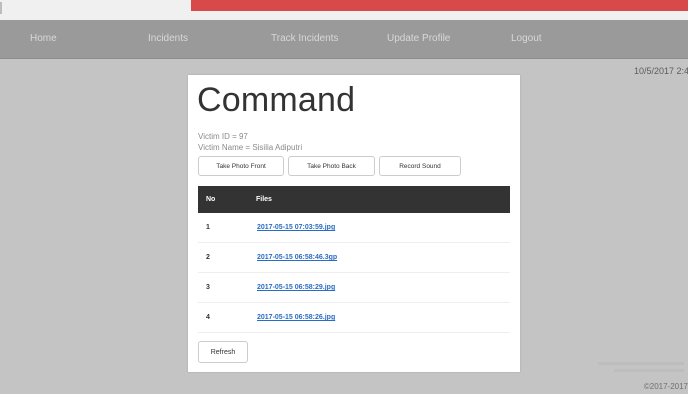 This screenshot has width=688, height=394. I want to click on nav-update-profile: Update Profile, so click(418, 39).